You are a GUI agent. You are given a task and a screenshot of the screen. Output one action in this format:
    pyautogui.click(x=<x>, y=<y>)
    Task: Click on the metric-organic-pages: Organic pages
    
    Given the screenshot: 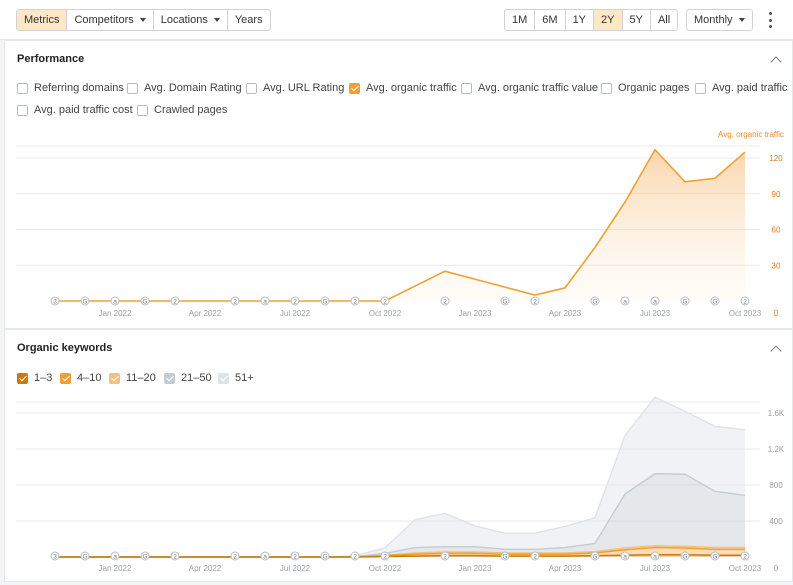 What is the action you would take?
    pyautogui.click(x=645, y=88)
    